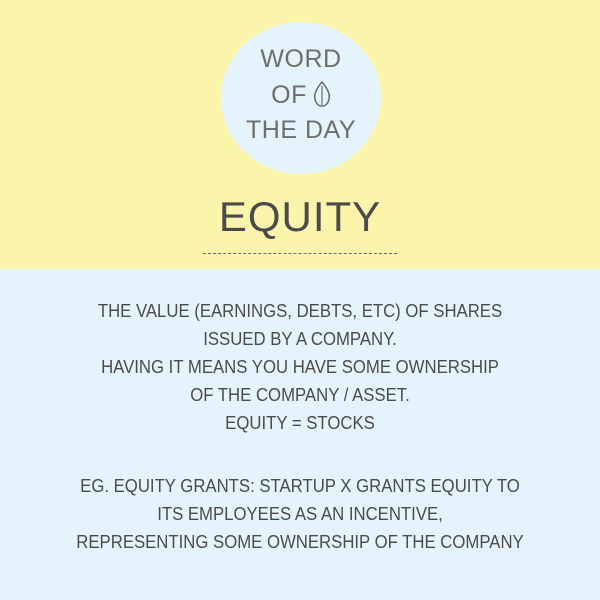  I want to click on badge-line-word: WORD, so click(301, 59).